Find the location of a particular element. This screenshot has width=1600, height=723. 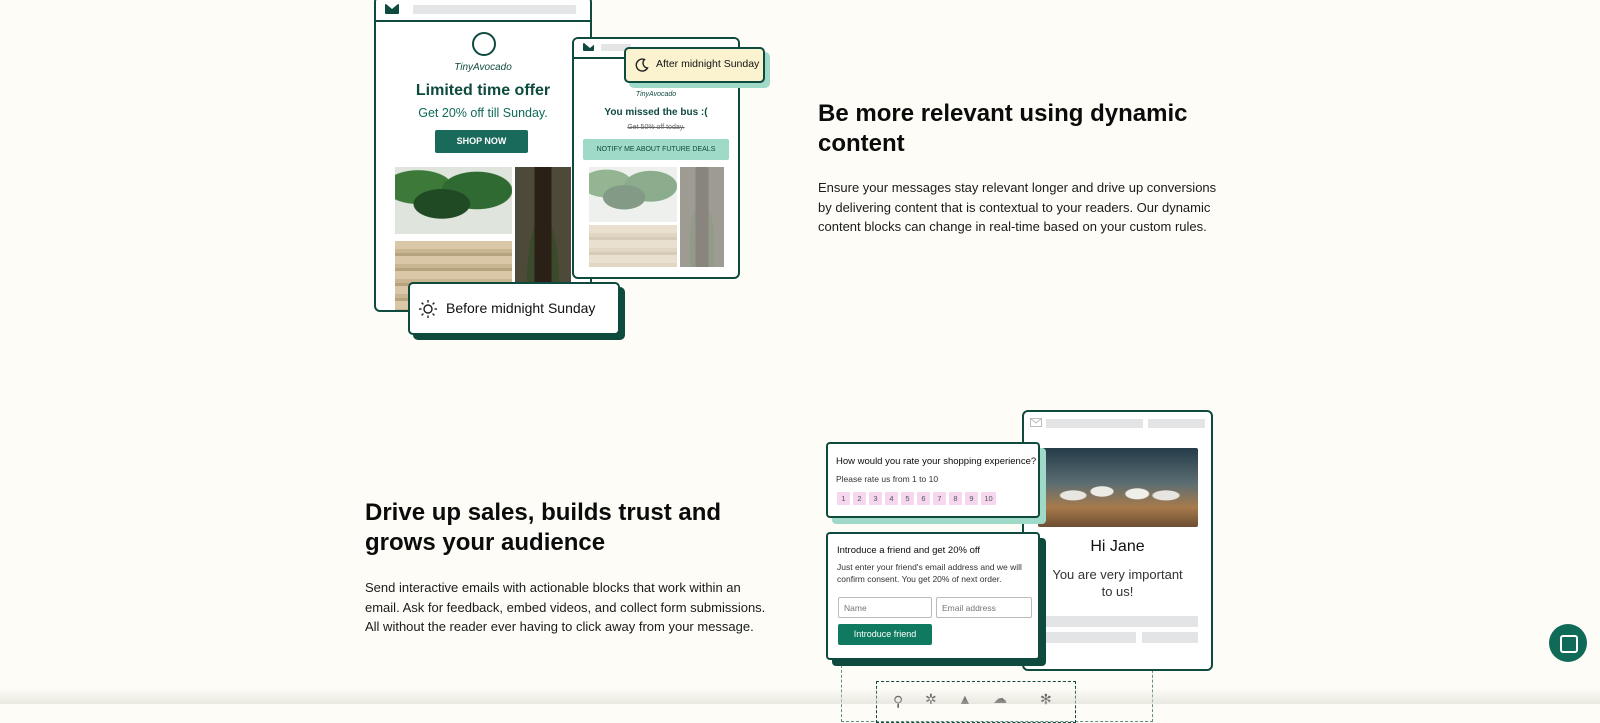

before-midnight-badge: Before midnight Sunday is located at coordinates (514, 308).